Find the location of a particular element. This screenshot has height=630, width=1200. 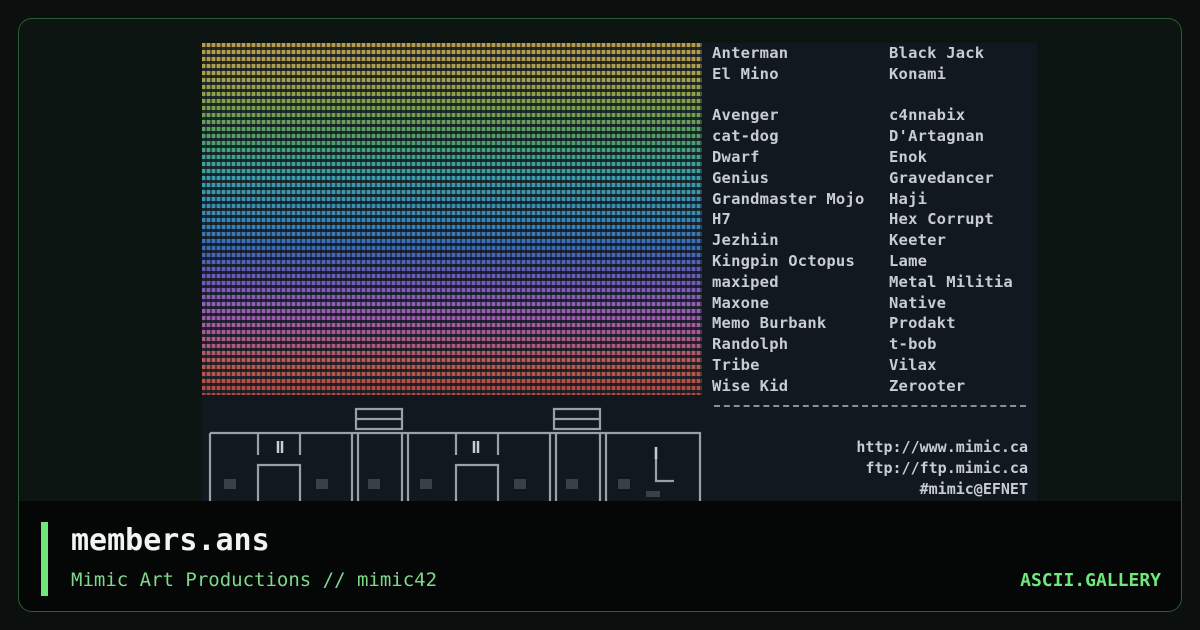

member-row: cat-dog D'Artagnan is located at coordinates (872, 136).